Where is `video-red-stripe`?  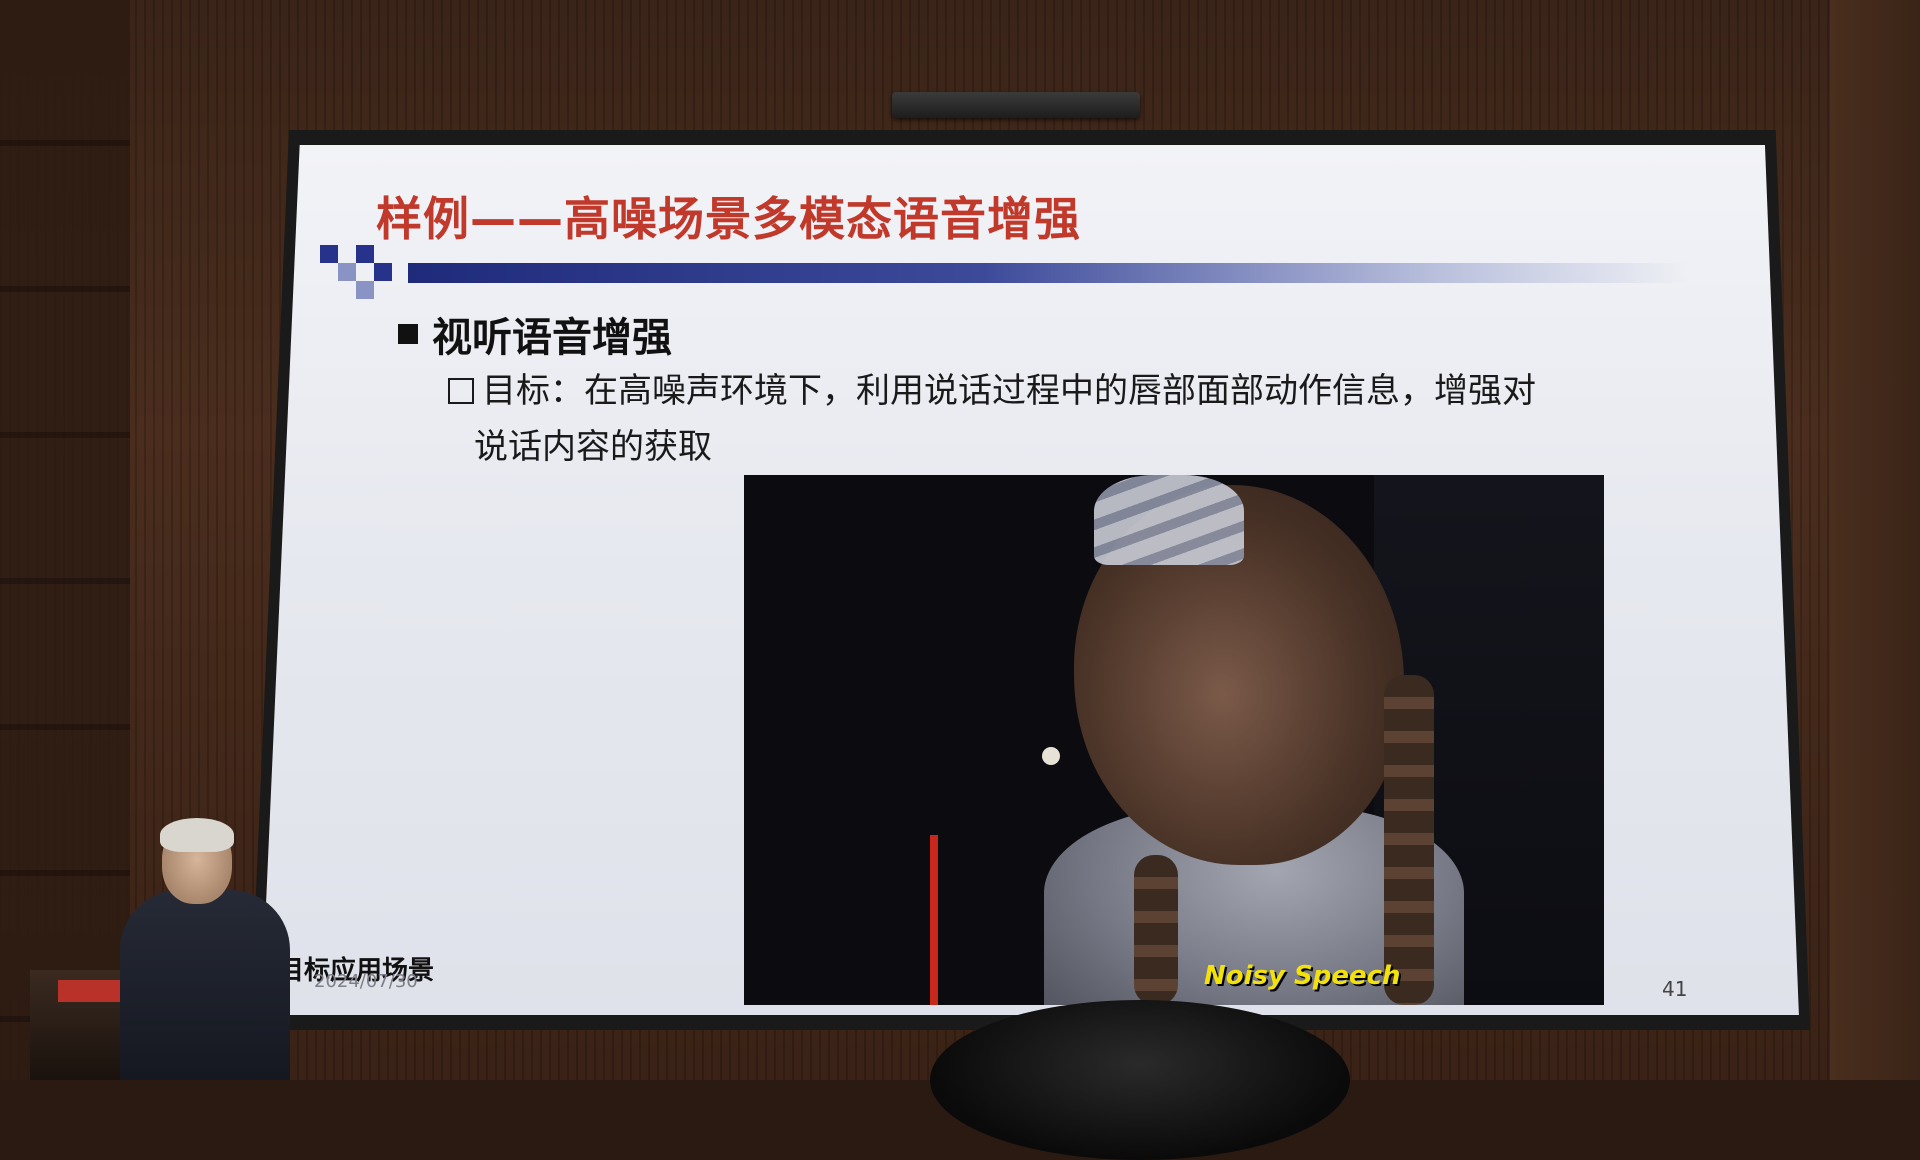 video-red-stripe is located at coordinates (934, 920).